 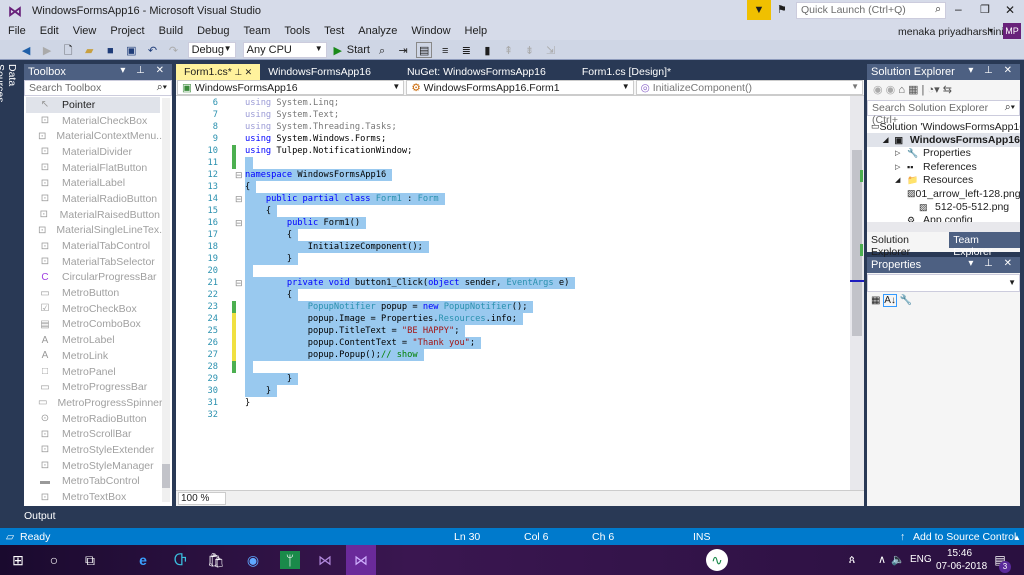 I want to click on menu-window: Window, so click(x=430, y=31).